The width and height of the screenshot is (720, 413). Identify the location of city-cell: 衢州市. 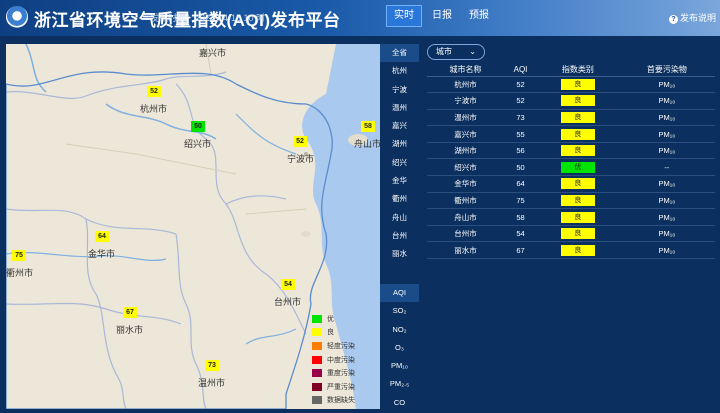
(465, 201).